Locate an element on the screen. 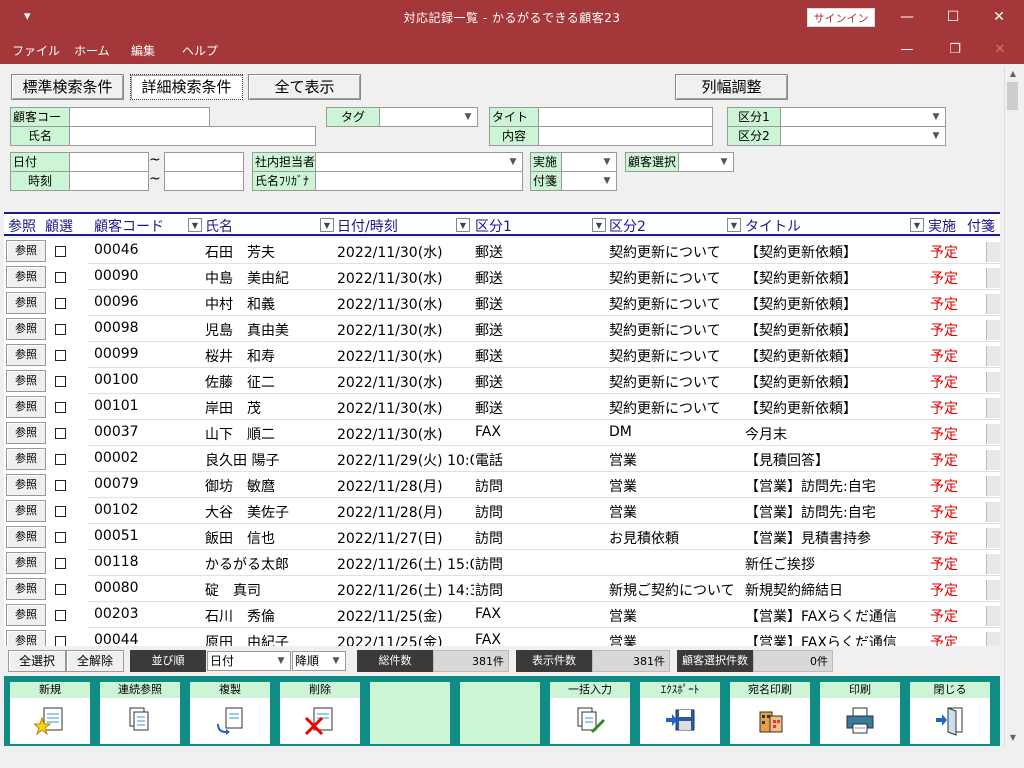 Image resolution: width=1024 pixels, height=768 pixels. export-button: ｴｸｽﾎﾟｰﾄ is located at coordinates (680, 713).